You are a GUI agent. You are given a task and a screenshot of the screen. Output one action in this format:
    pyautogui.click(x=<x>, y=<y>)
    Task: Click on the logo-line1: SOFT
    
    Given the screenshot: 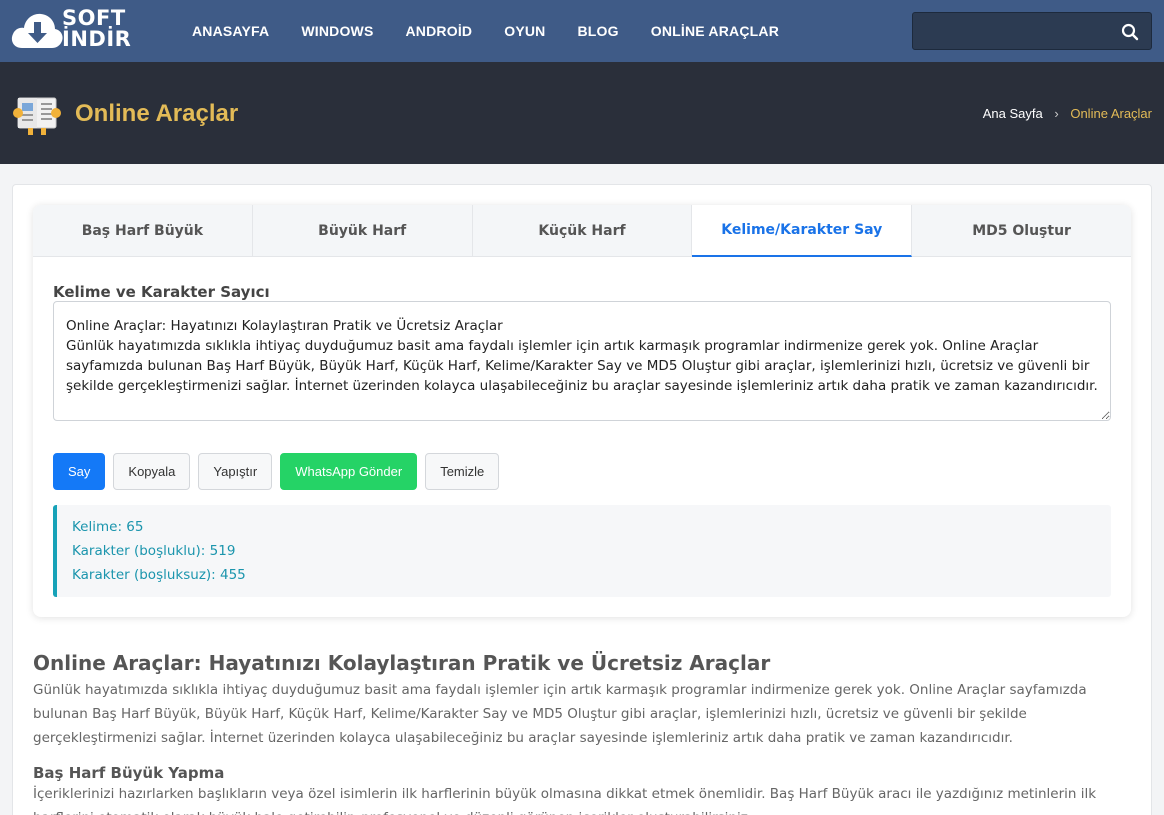 What is the action you would take?
    pyautogui.click(x=94, y=18)
    